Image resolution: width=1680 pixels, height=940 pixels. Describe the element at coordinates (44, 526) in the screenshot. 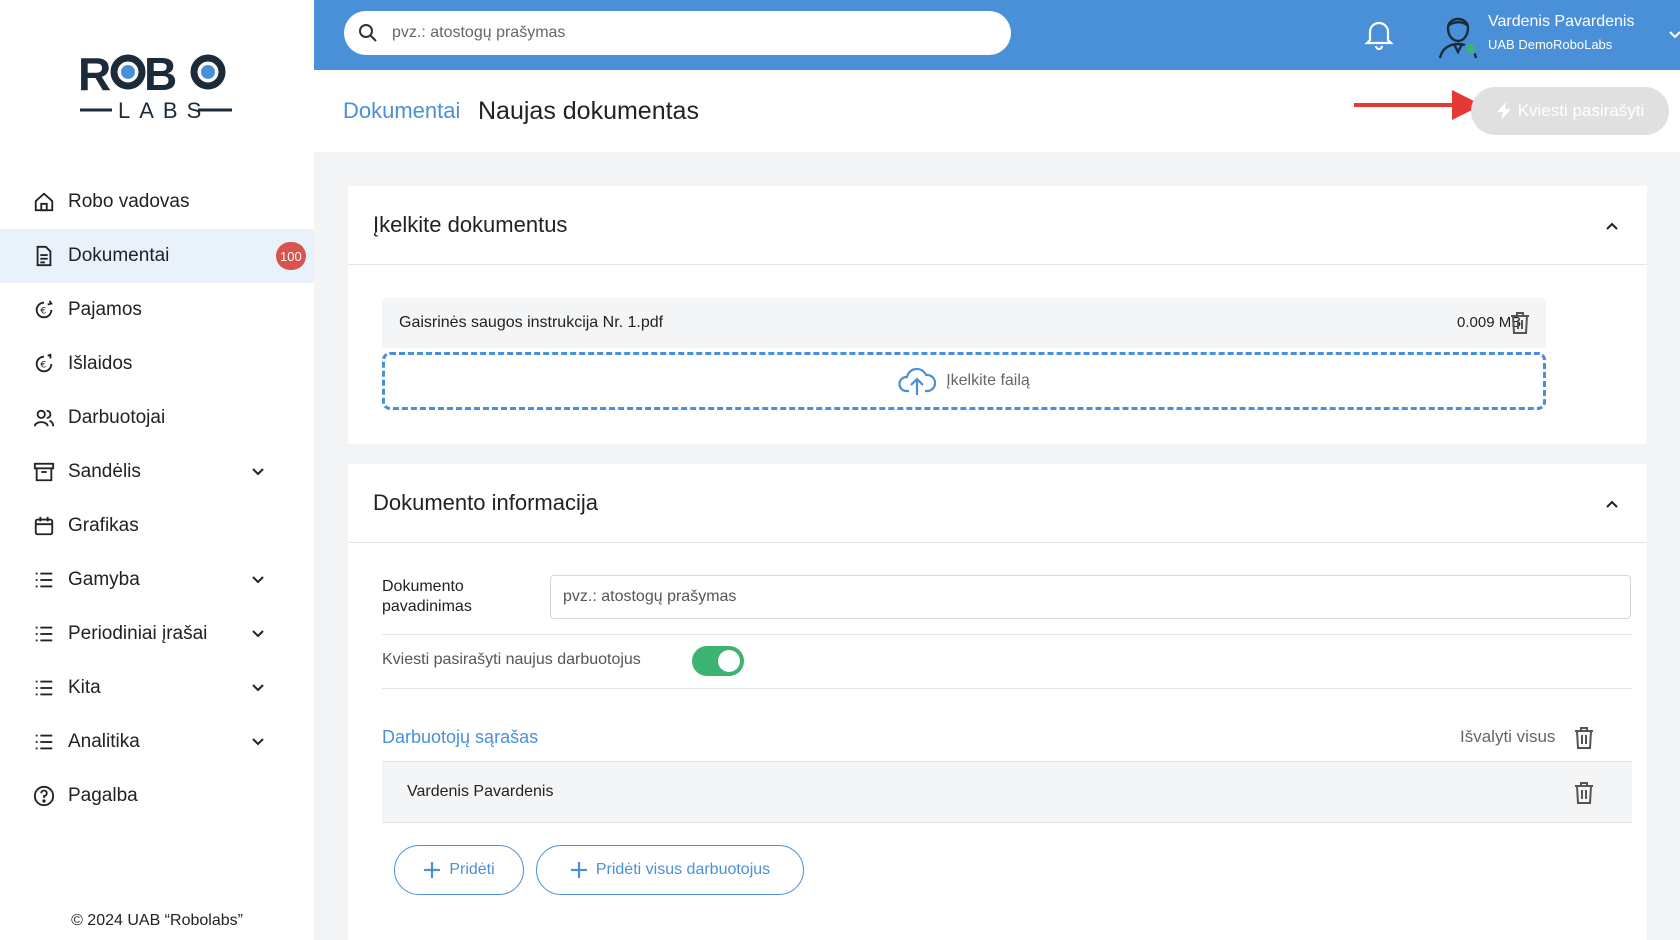

I see `calendar-icon` at that location.